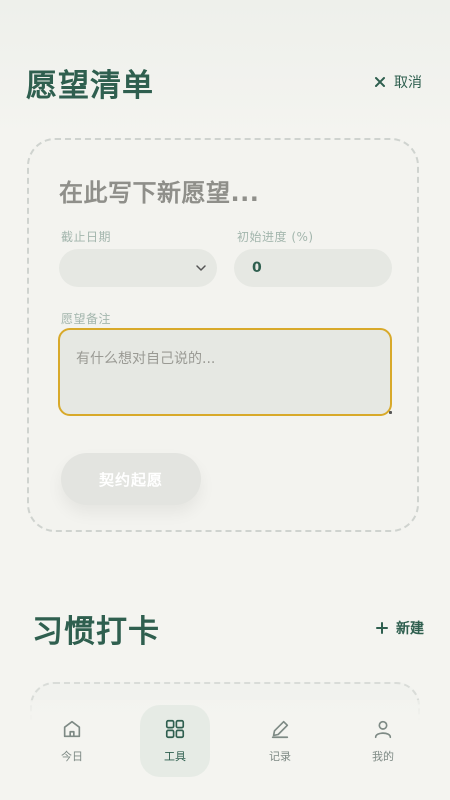 The height and width of the screenshot is (800, 450). Describe the element at coordinates (280, 756) in the screenshot. I see `nav-label-records: 记录` at that location.